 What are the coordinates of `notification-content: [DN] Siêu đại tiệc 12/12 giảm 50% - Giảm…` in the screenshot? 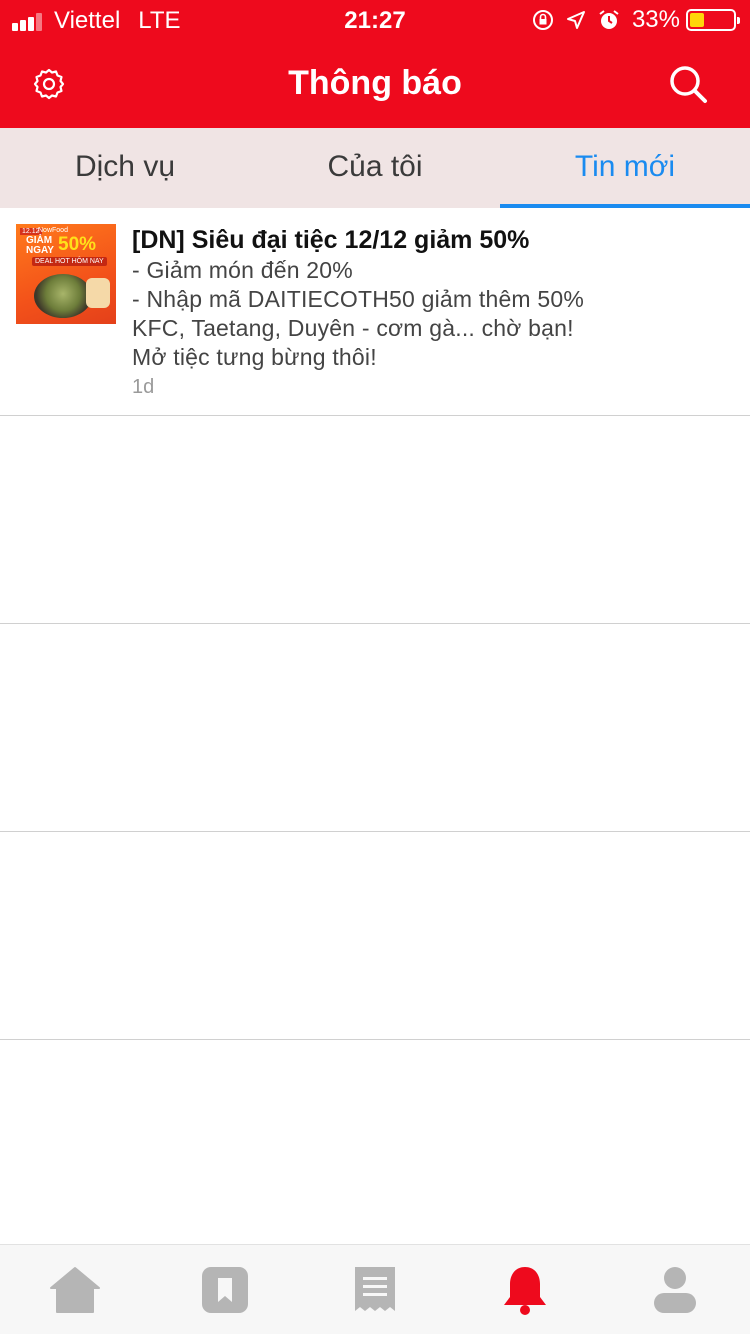 It's located at (425, 311).